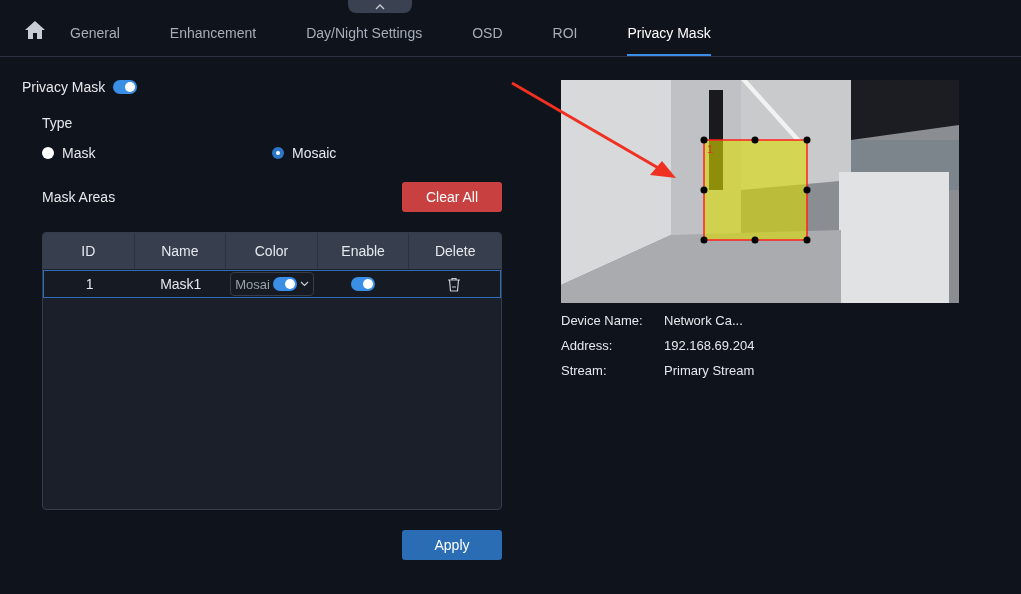 Image resolution: width=1021 pixels, height=594 pixels. I want to click on settings-tab: Day/Night Settings, so click(364, 36).